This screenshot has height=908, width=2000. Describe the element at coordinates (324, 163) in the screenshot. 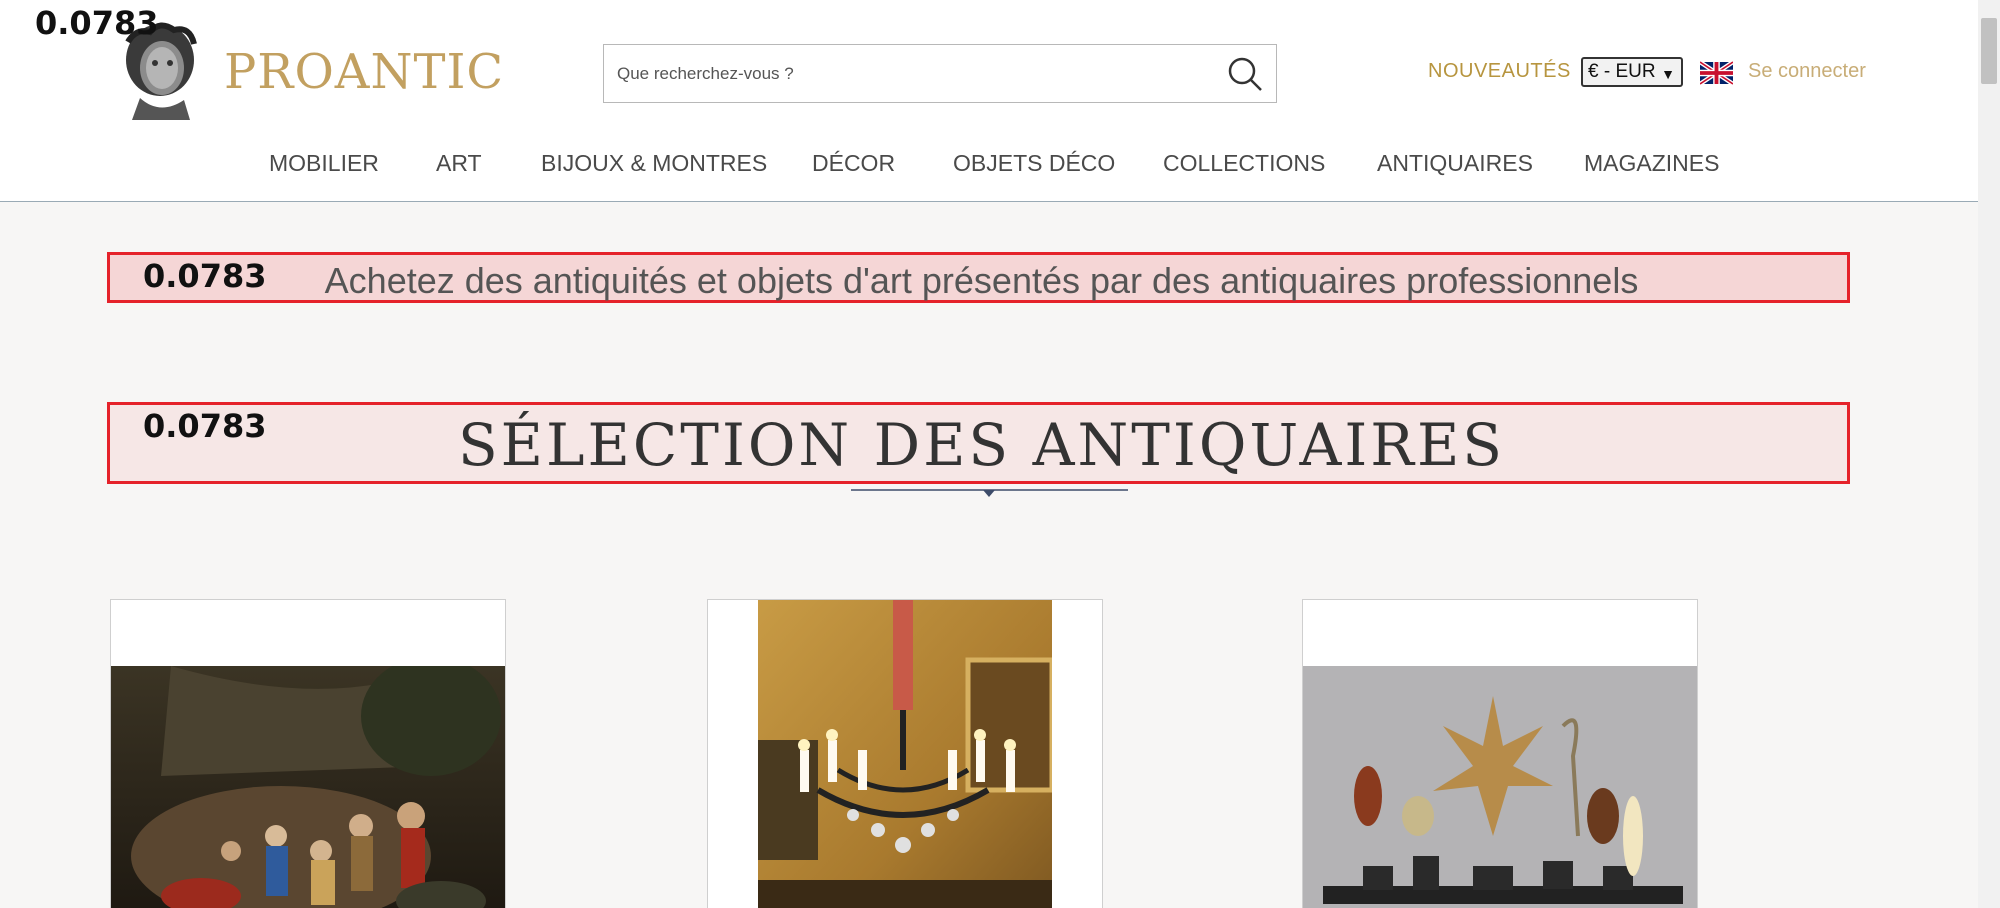

I see `nav-item-mobilier: MOBILIER` at that location.